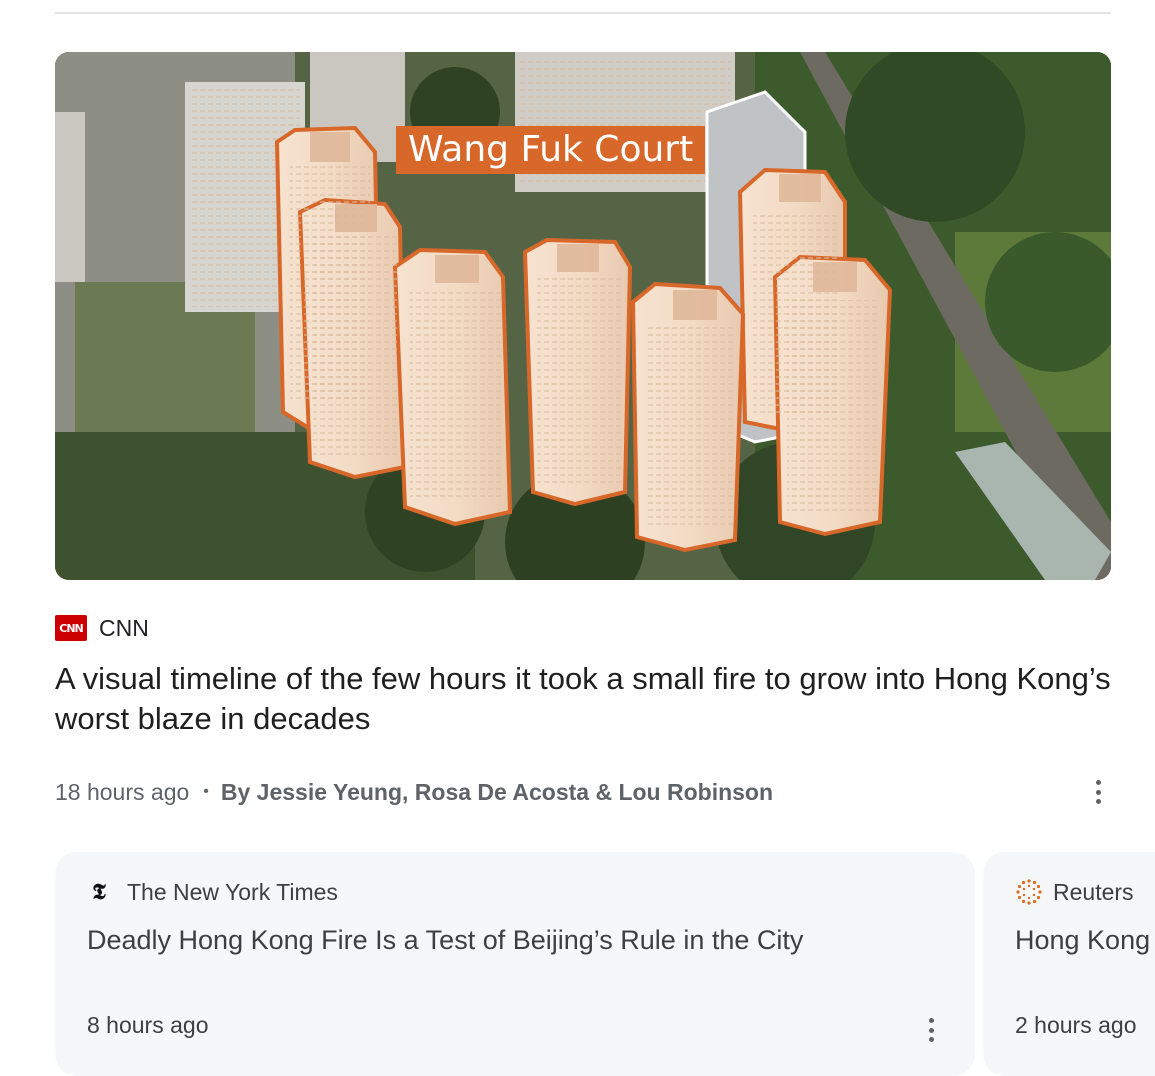 The image size is (1155, 1076). I want to click on cnn-logo-icon: CNN, so click(71, 628).